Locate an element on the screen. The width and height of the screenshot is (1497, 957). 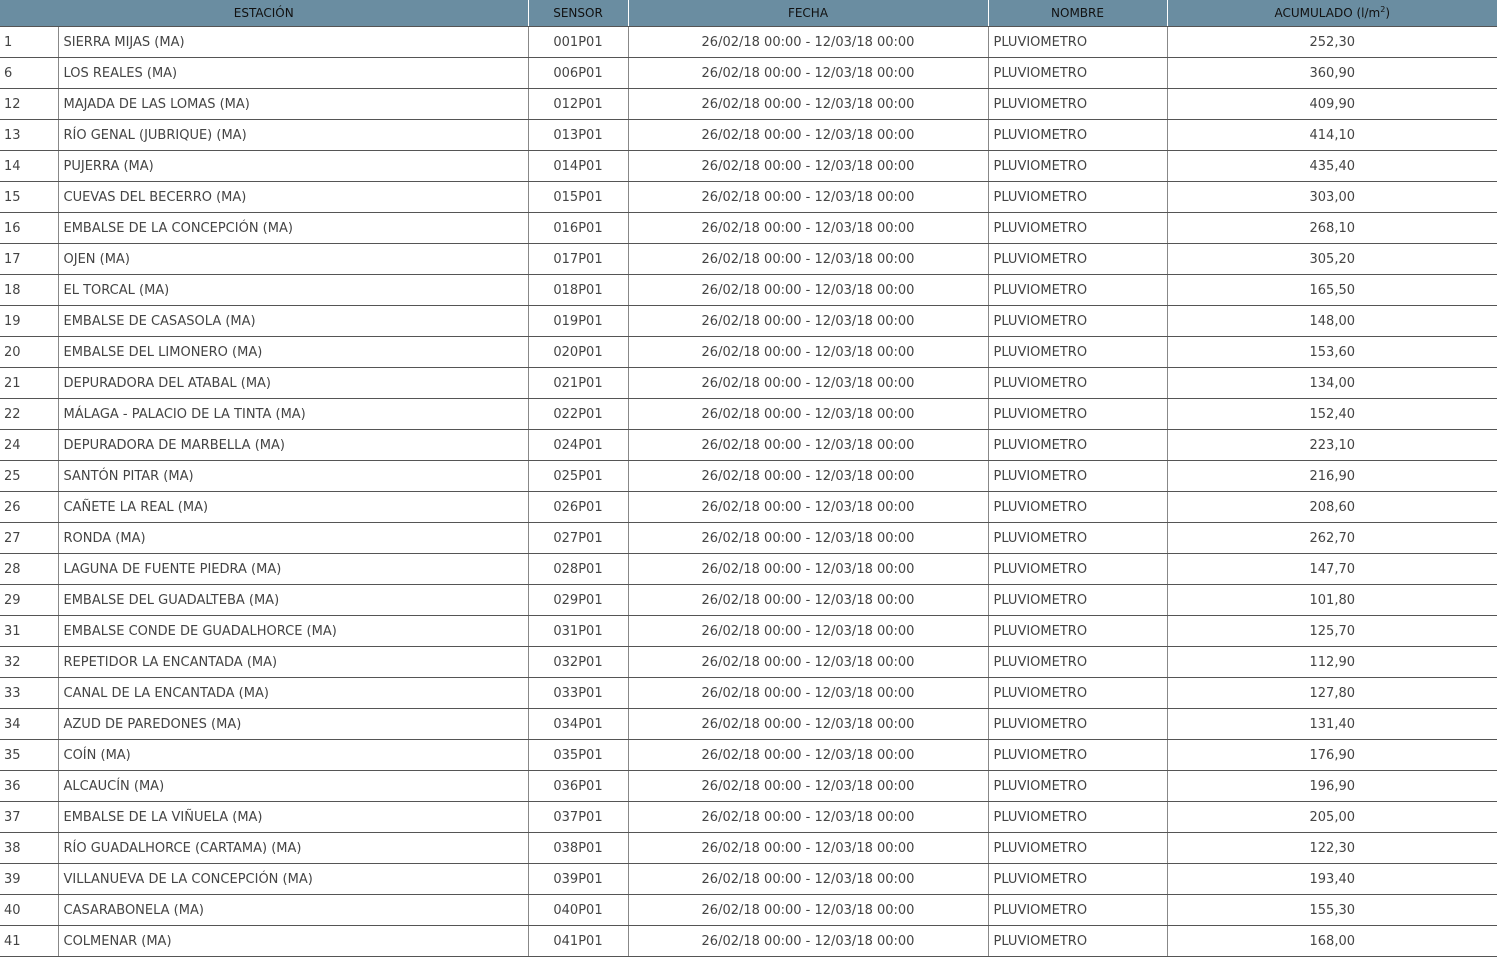
header-estacion: ESTACIÓN is located at coordinates (264, 13).